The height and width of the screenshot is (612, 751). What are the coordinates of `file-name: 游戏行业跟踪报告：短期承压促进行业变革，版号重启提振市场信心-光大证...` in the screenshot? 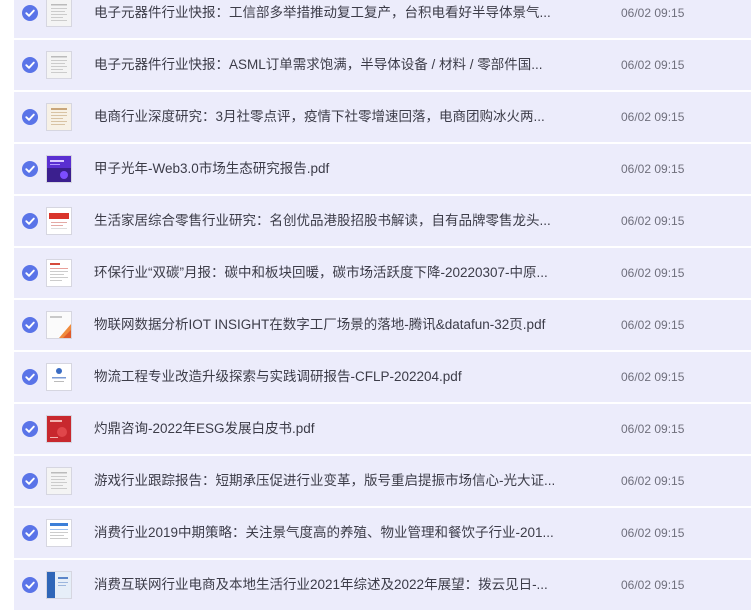 It's located at (333, 481).